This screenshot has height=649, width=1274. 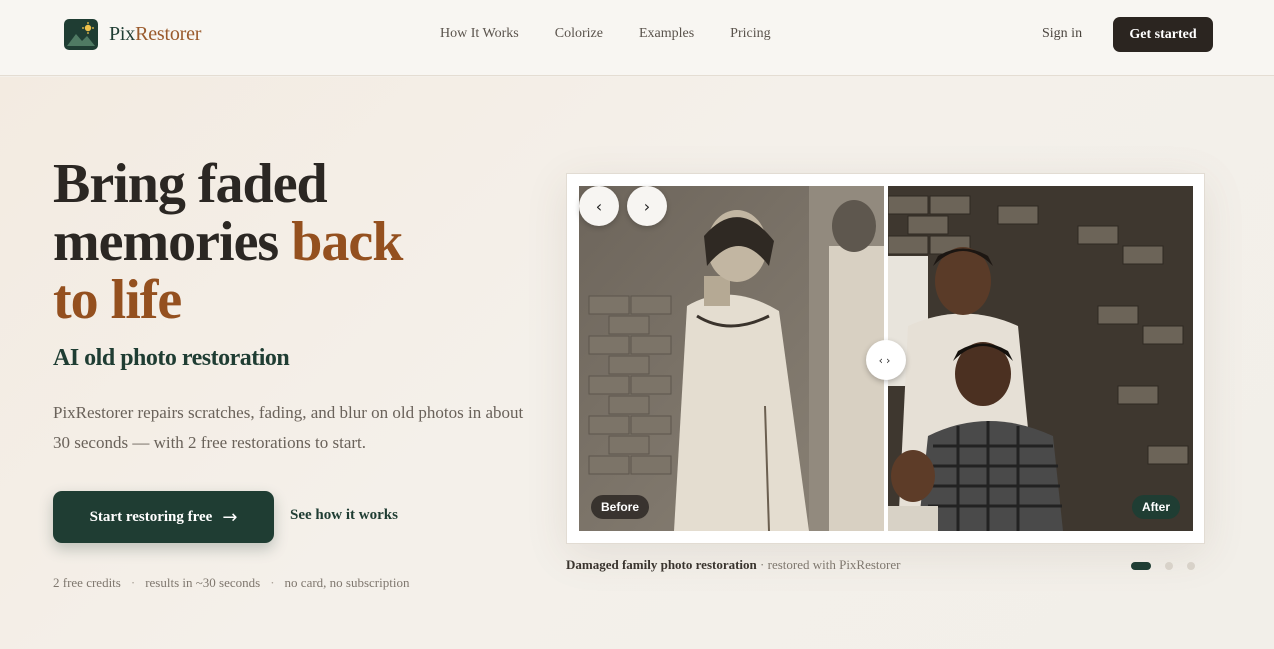 What do you see at coordinates (122, 34) in the screenshot?
I see `brand-name-part1: Pix` at bounding box center [122, 34].